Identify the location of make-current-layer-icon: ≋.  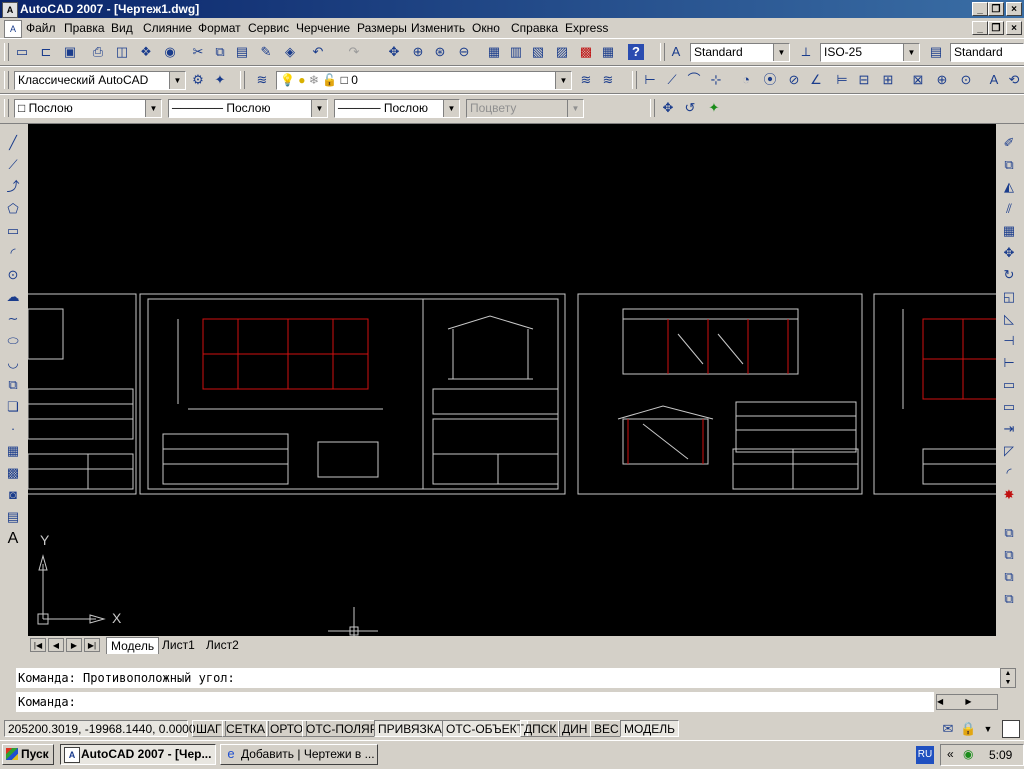
(586, 80).